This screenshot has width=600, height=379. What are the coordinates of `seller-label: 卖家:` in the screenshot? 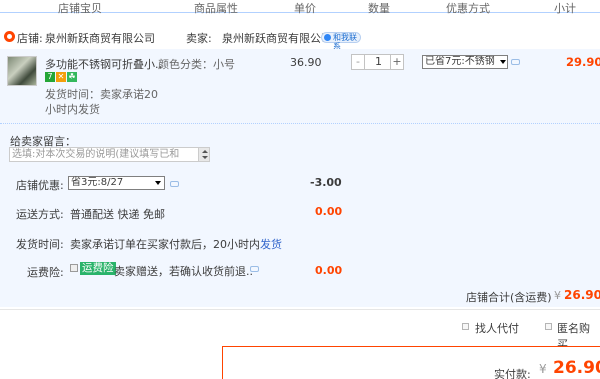 It's located at (199, 38).